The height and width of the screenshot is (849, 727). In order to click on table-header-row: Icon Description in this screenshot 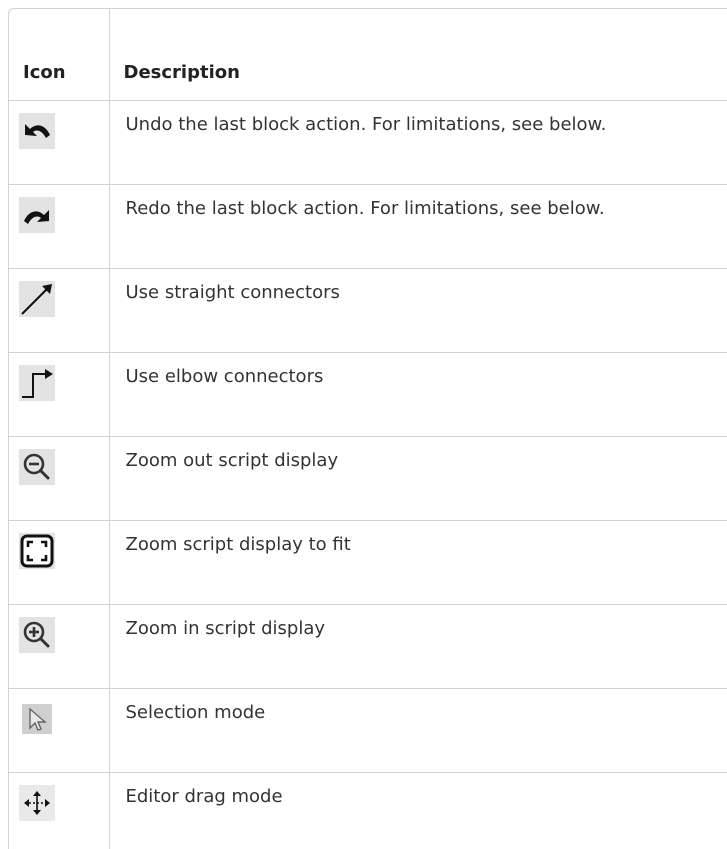, I will do `click(368, 55)`.